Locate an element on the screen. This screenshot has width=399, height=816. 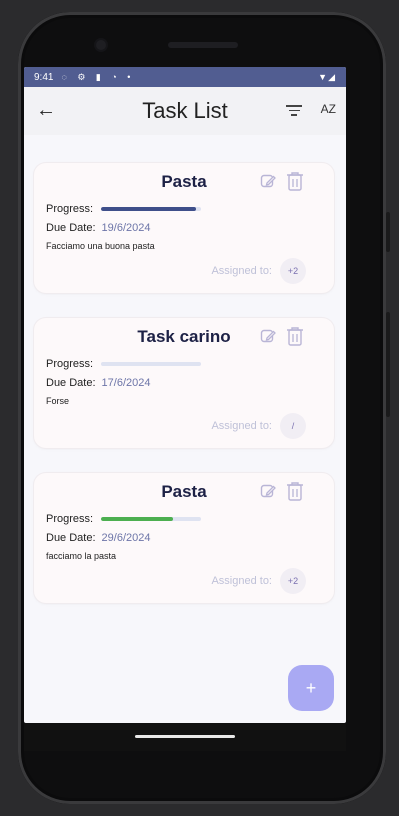
assigned-row: Assigned to: / is located at coordinates (258, 426).